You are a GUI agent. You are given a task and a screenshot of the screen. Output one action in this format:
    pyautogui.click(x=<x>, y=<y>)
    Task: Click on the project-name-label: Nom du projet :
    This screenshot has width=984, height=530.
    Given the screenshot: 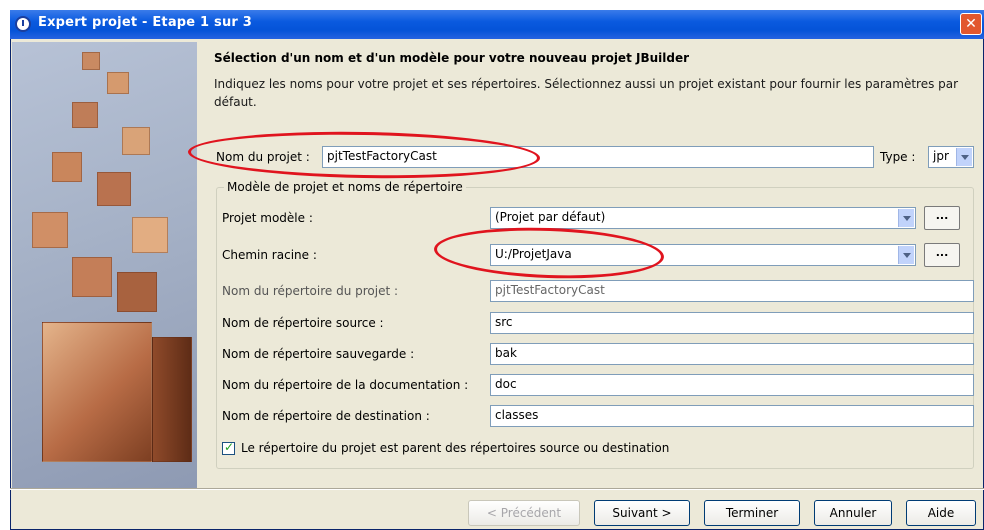 What is the action you would take?
    pyautogui.click(x=263, y=157)
    